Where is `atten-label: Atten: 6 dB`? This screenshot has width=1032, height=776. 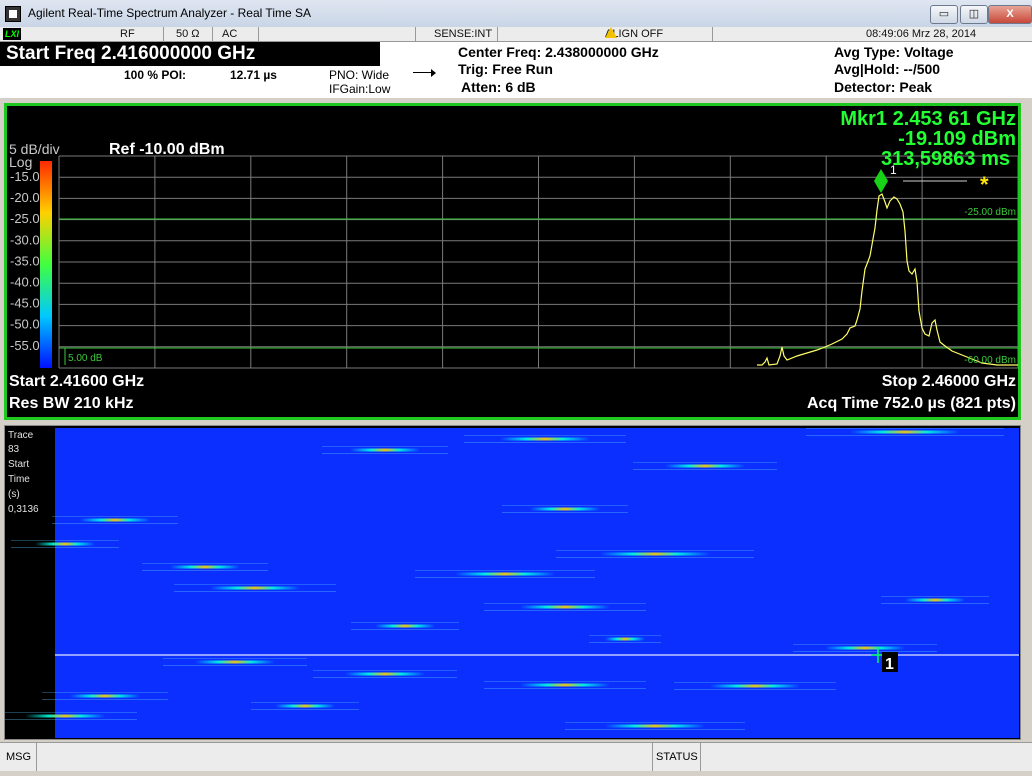 atten-label: Atten: 6 dB is located at coordinates (498, 87).